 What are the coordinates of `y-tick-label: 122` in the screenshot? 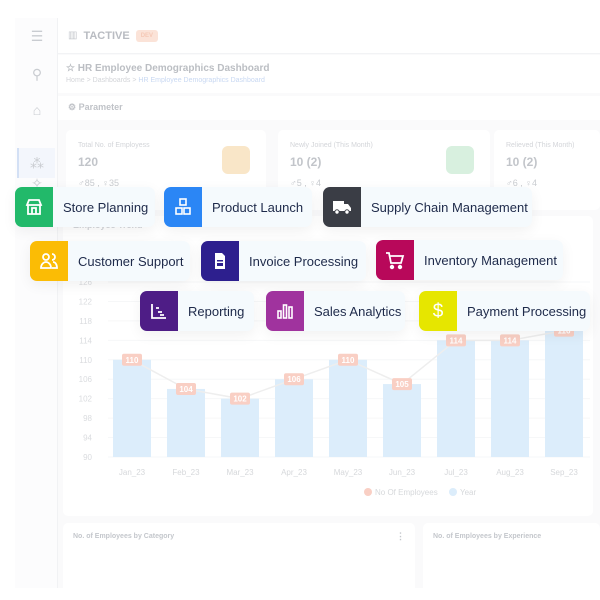 It's located at (86, 301).